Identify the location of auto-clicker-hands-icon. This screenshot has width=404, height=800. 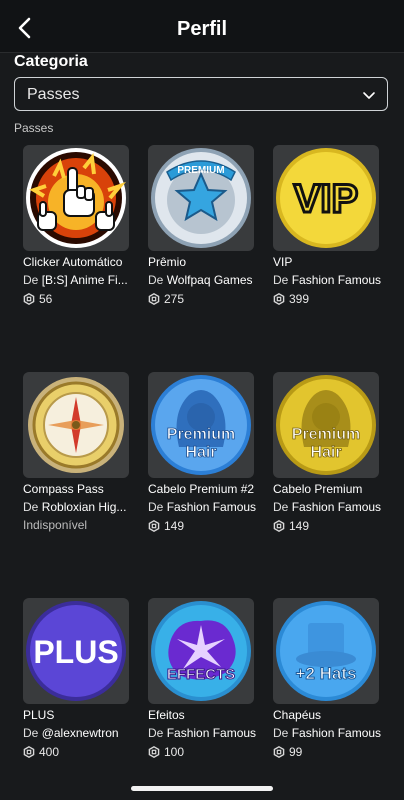
(76, 198).